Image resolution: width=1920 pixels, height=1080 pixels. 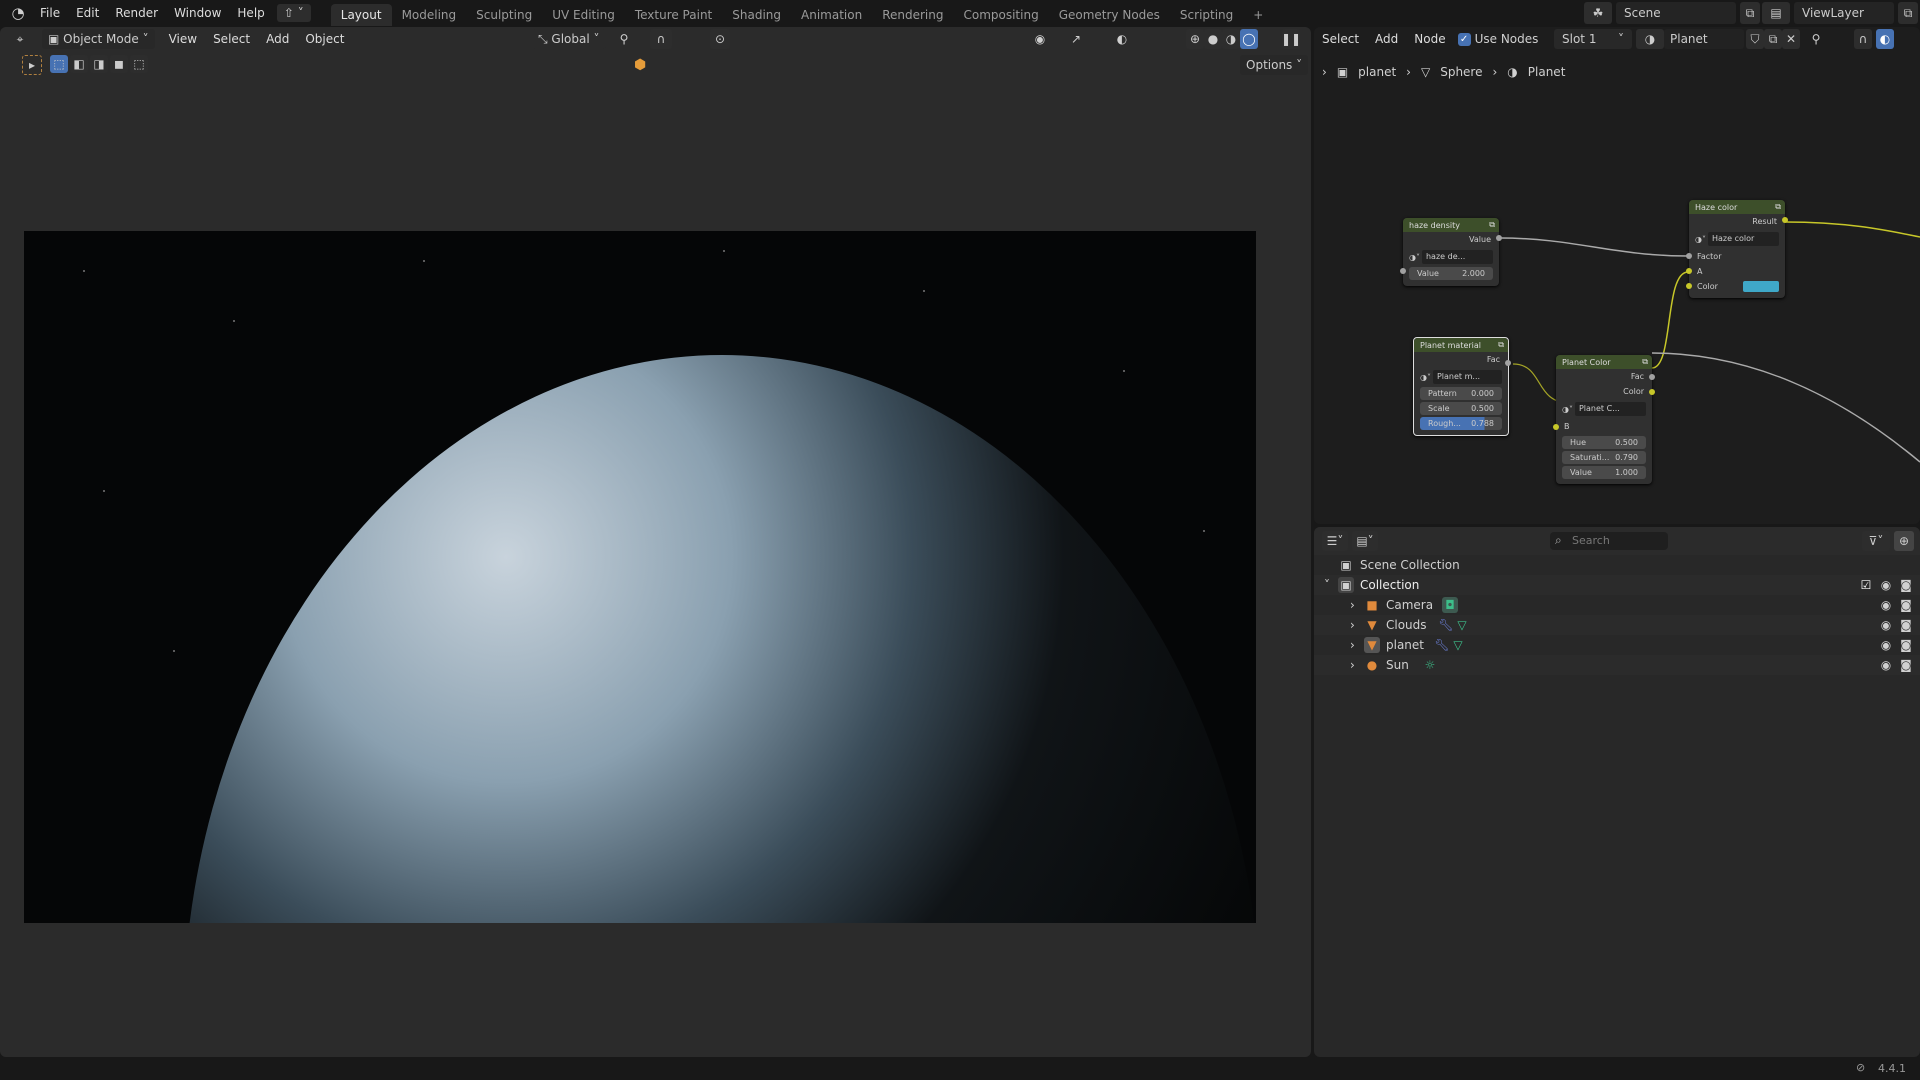 What do you see at coordinates (87, 13) in the screenshot?
I see `menu-edit: Edit` at bounding box center [87, 13].